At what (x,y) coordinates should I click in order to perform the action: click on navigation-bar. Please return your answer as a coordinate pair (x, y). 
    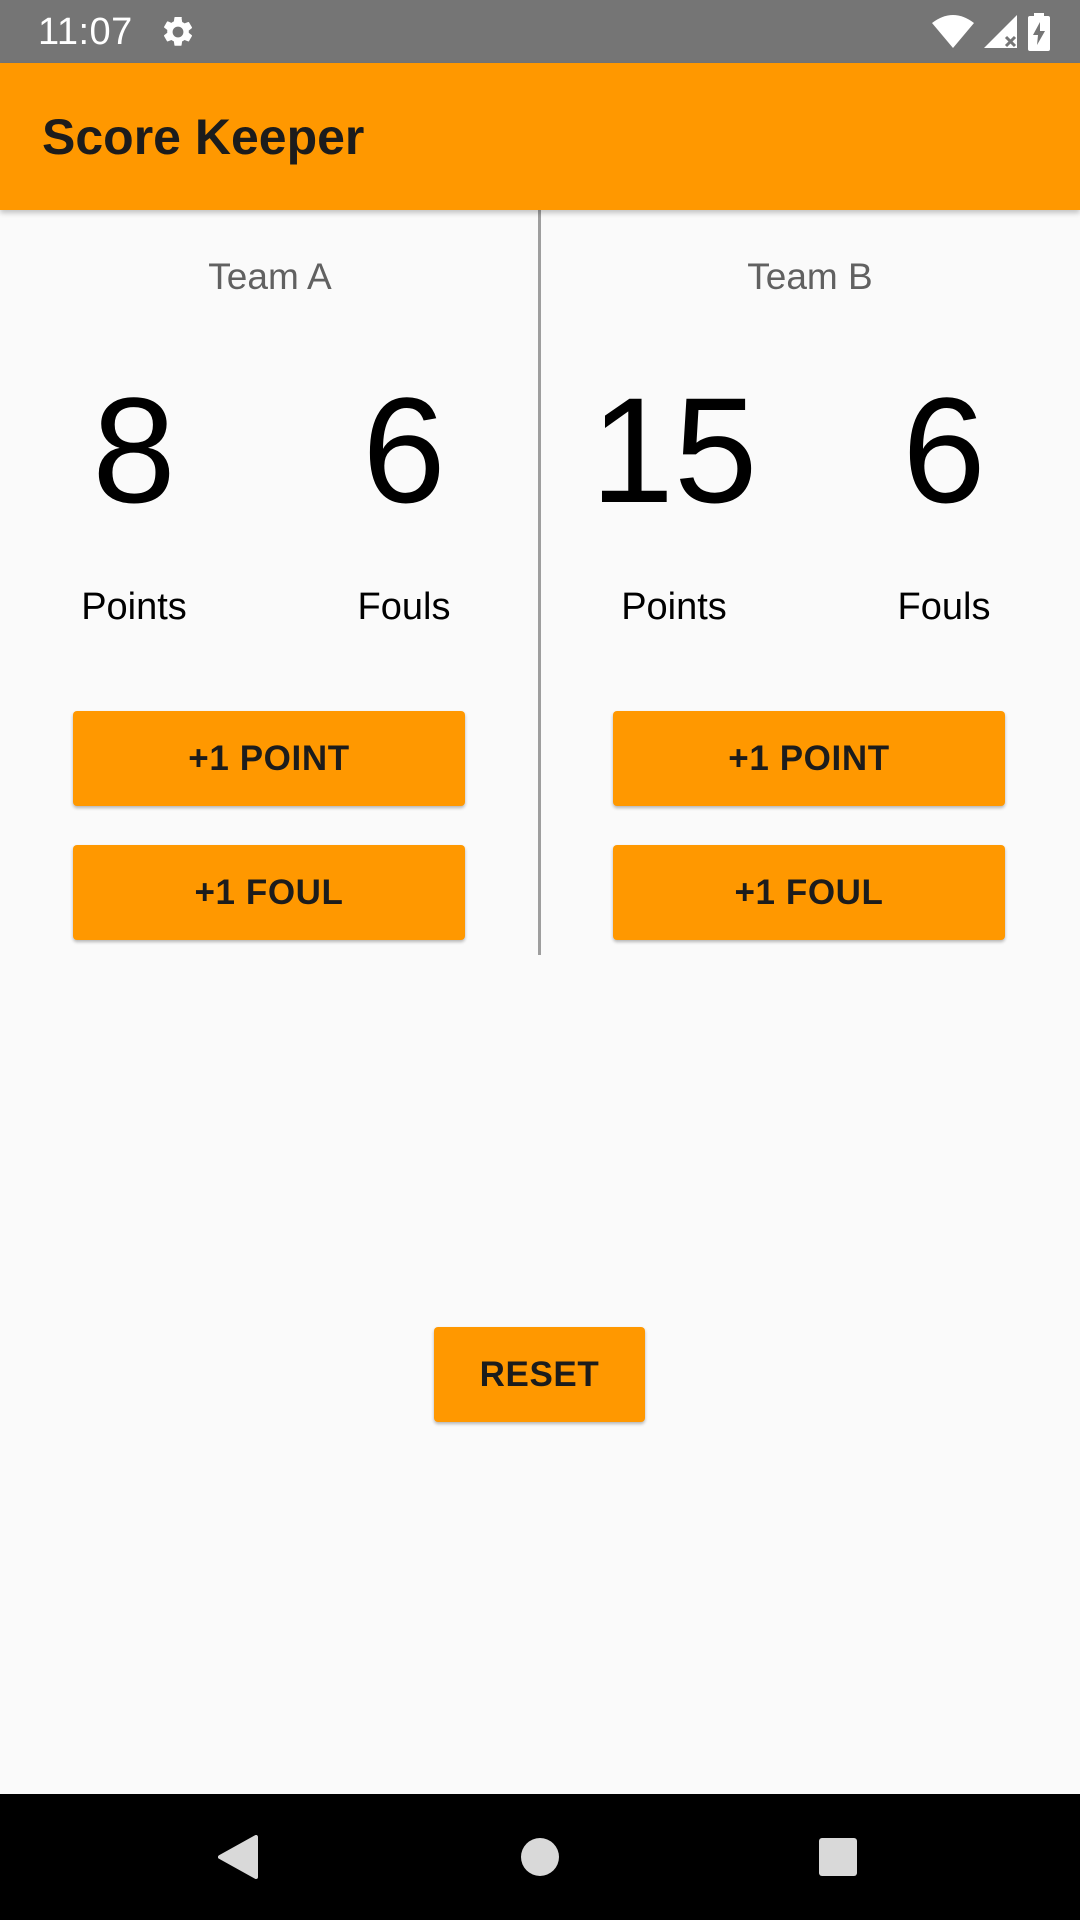
    Looking at the image, I should click on (540, 1857).